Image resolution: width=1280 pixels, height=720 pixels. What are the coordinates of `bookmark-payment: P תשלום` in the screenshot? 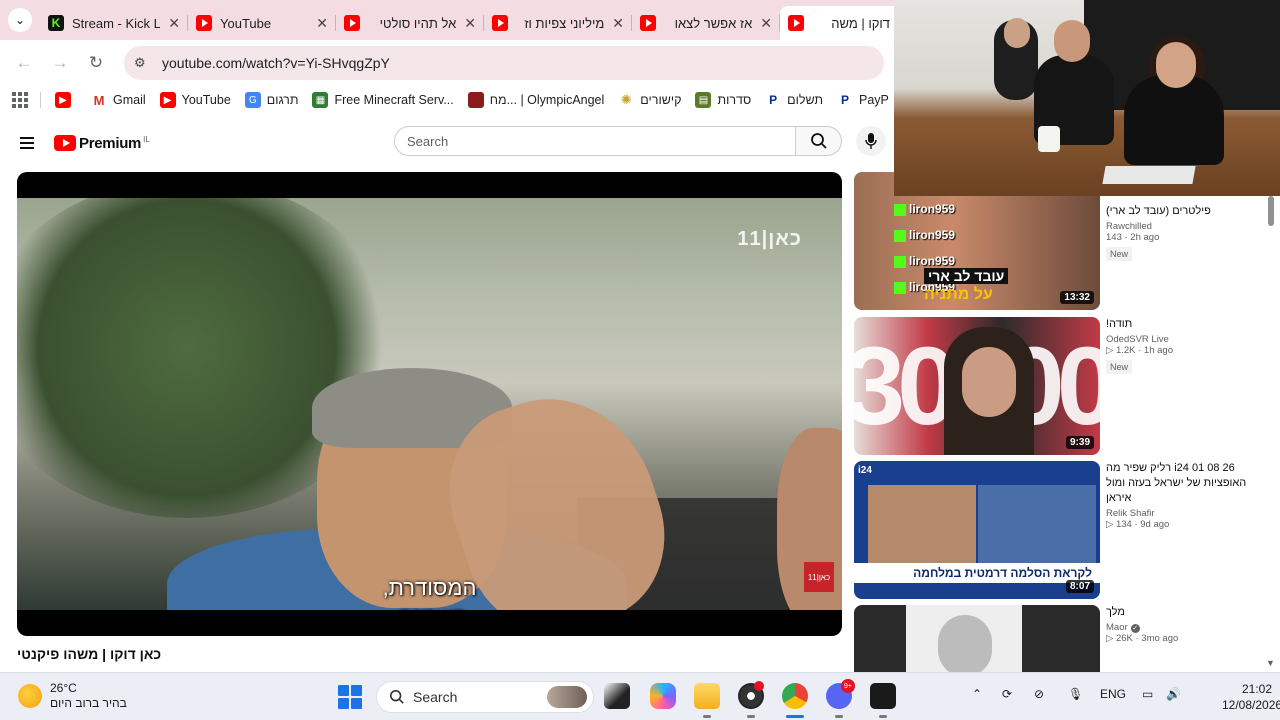 It's located at (794, 100).